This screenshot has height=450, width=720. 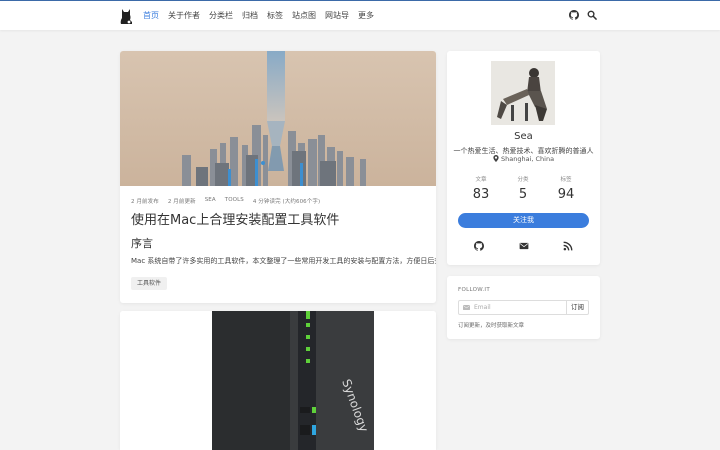 What do you see at coordinates (126, 16) in the screenshot?
I see `site-logo-icon` at bounding box center [126, 16].